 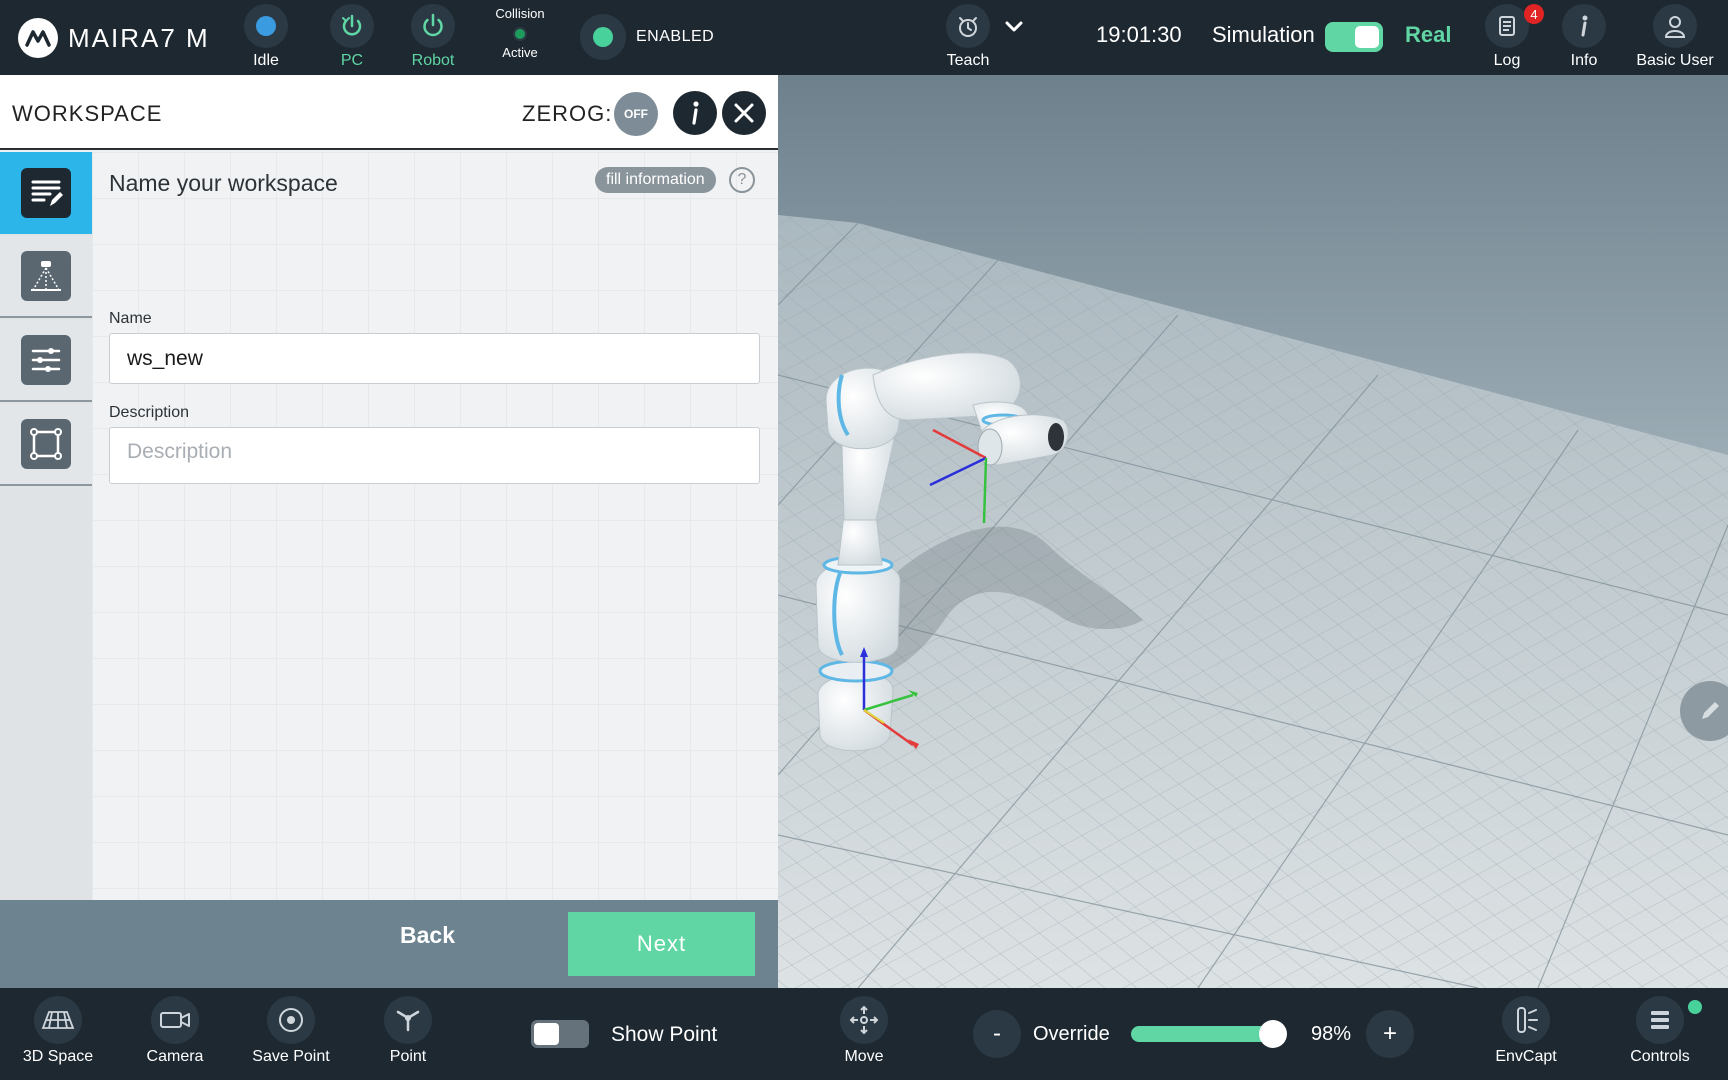 I want to click on 3d-space-button: 3D Space, so click(x=58, y=1031).